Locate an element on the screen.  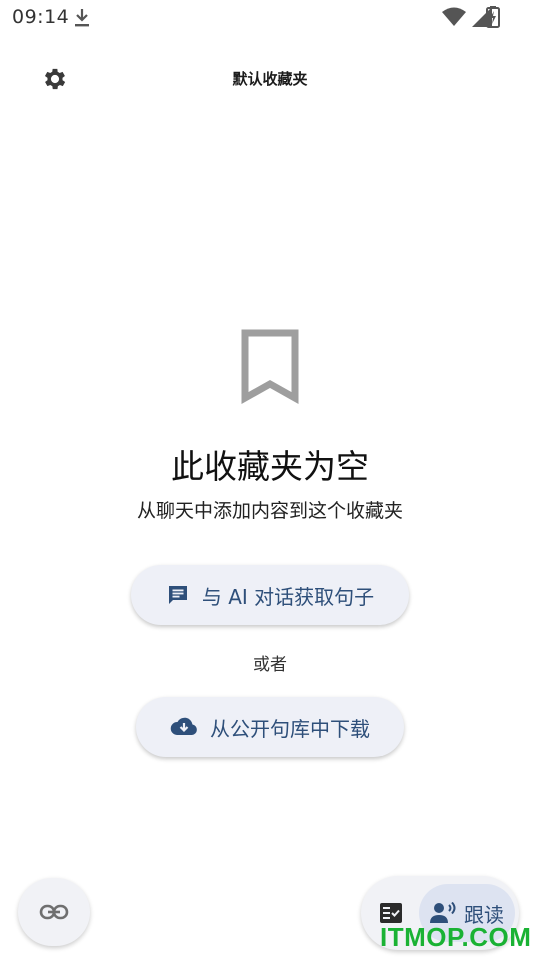
battery-icon is located at coordinates (493, 17).